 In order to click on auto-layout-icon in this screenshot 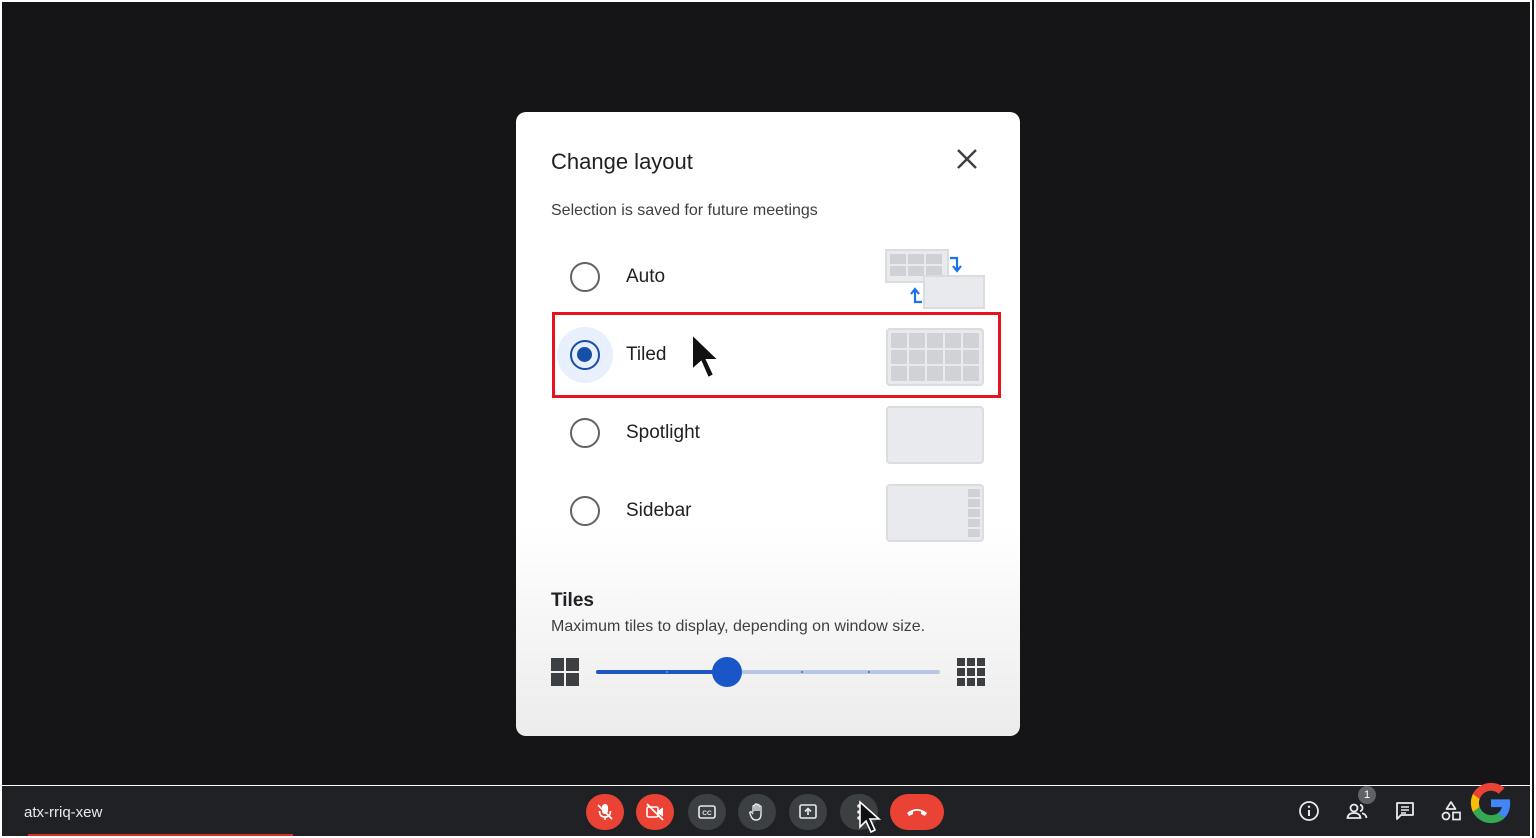, I will do `click(935, 279)`.